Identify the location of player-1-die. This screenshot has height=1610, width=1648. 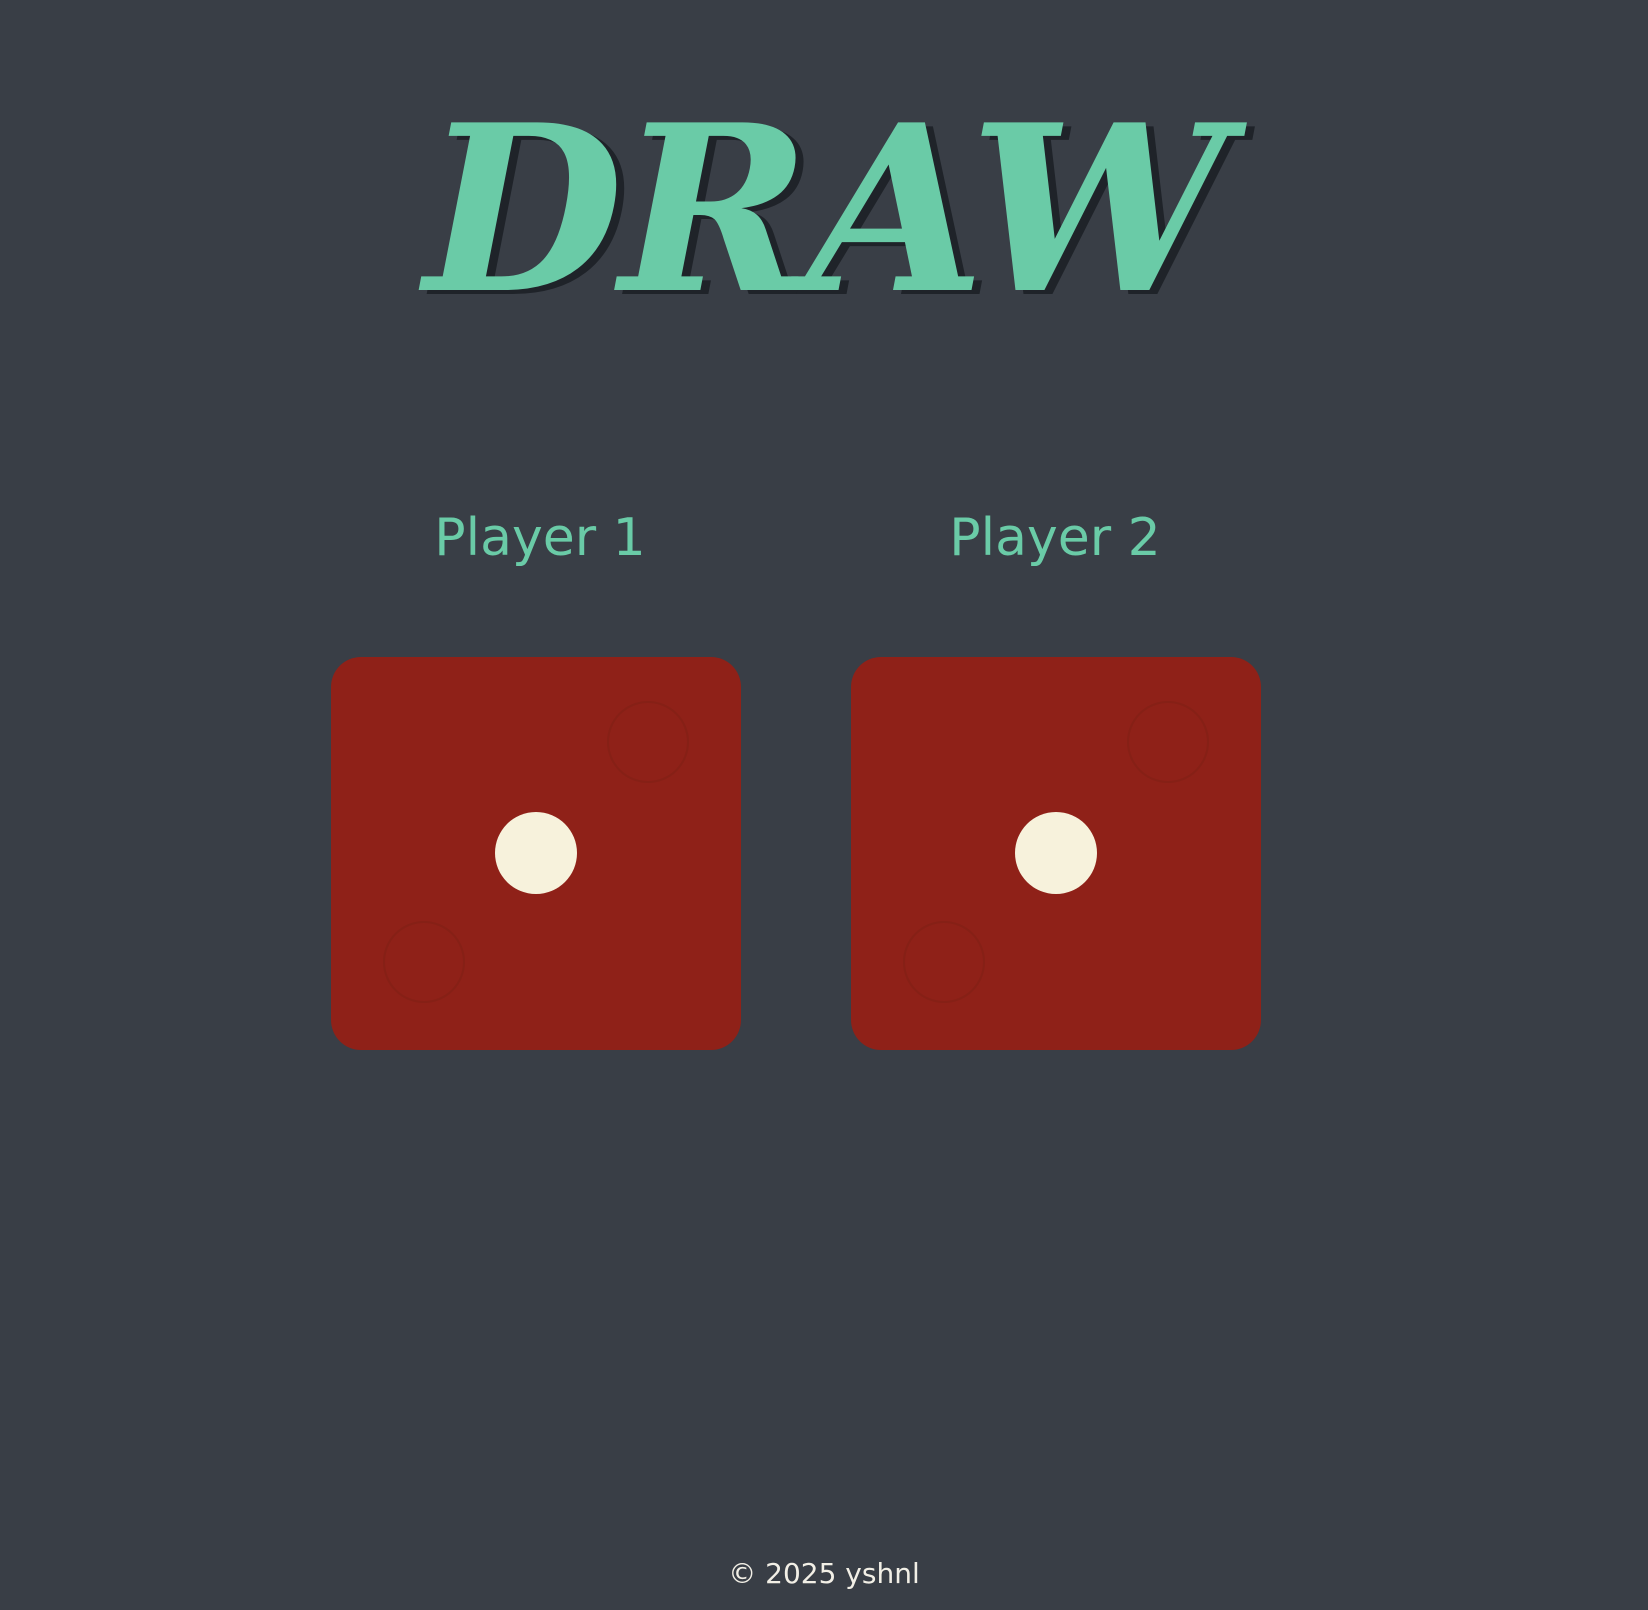
(536, 853).